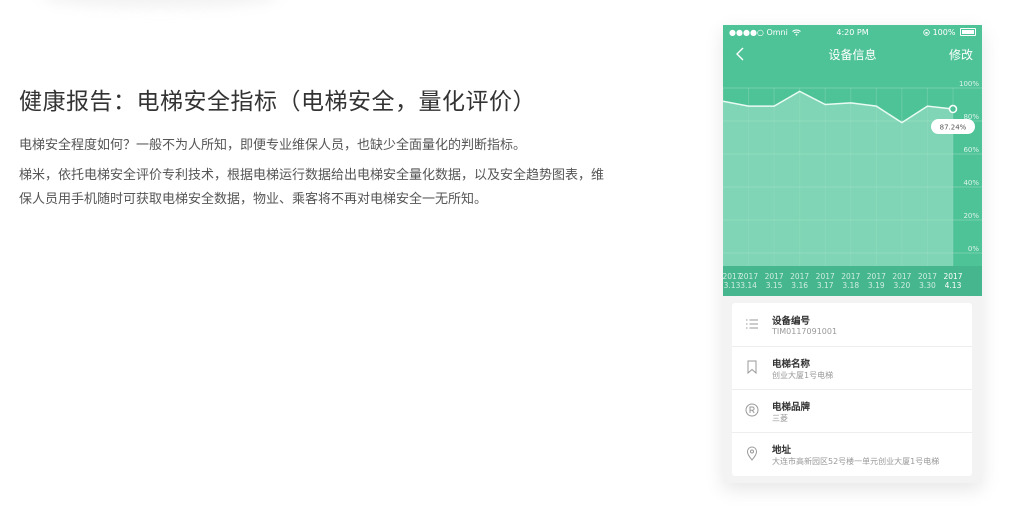 The height and width of the screenshot is (511, 1011). I want to click on y-tick-label: 100%, so click(969, 84).